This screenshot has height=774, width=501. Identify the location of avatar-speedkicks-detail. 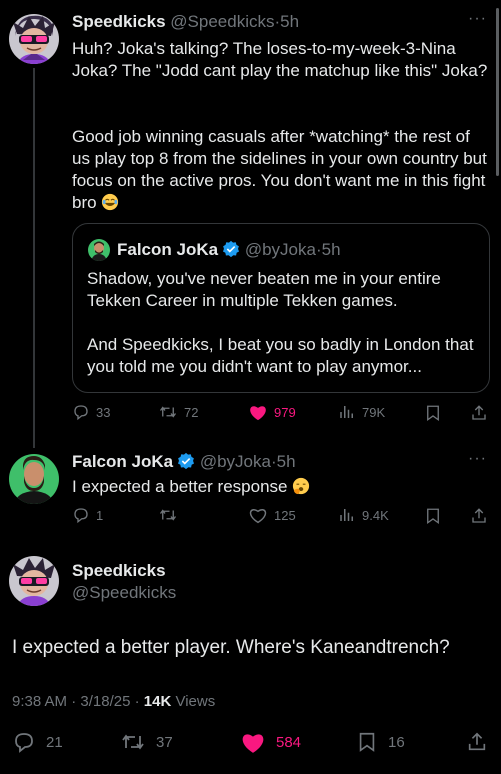
(34, 581).